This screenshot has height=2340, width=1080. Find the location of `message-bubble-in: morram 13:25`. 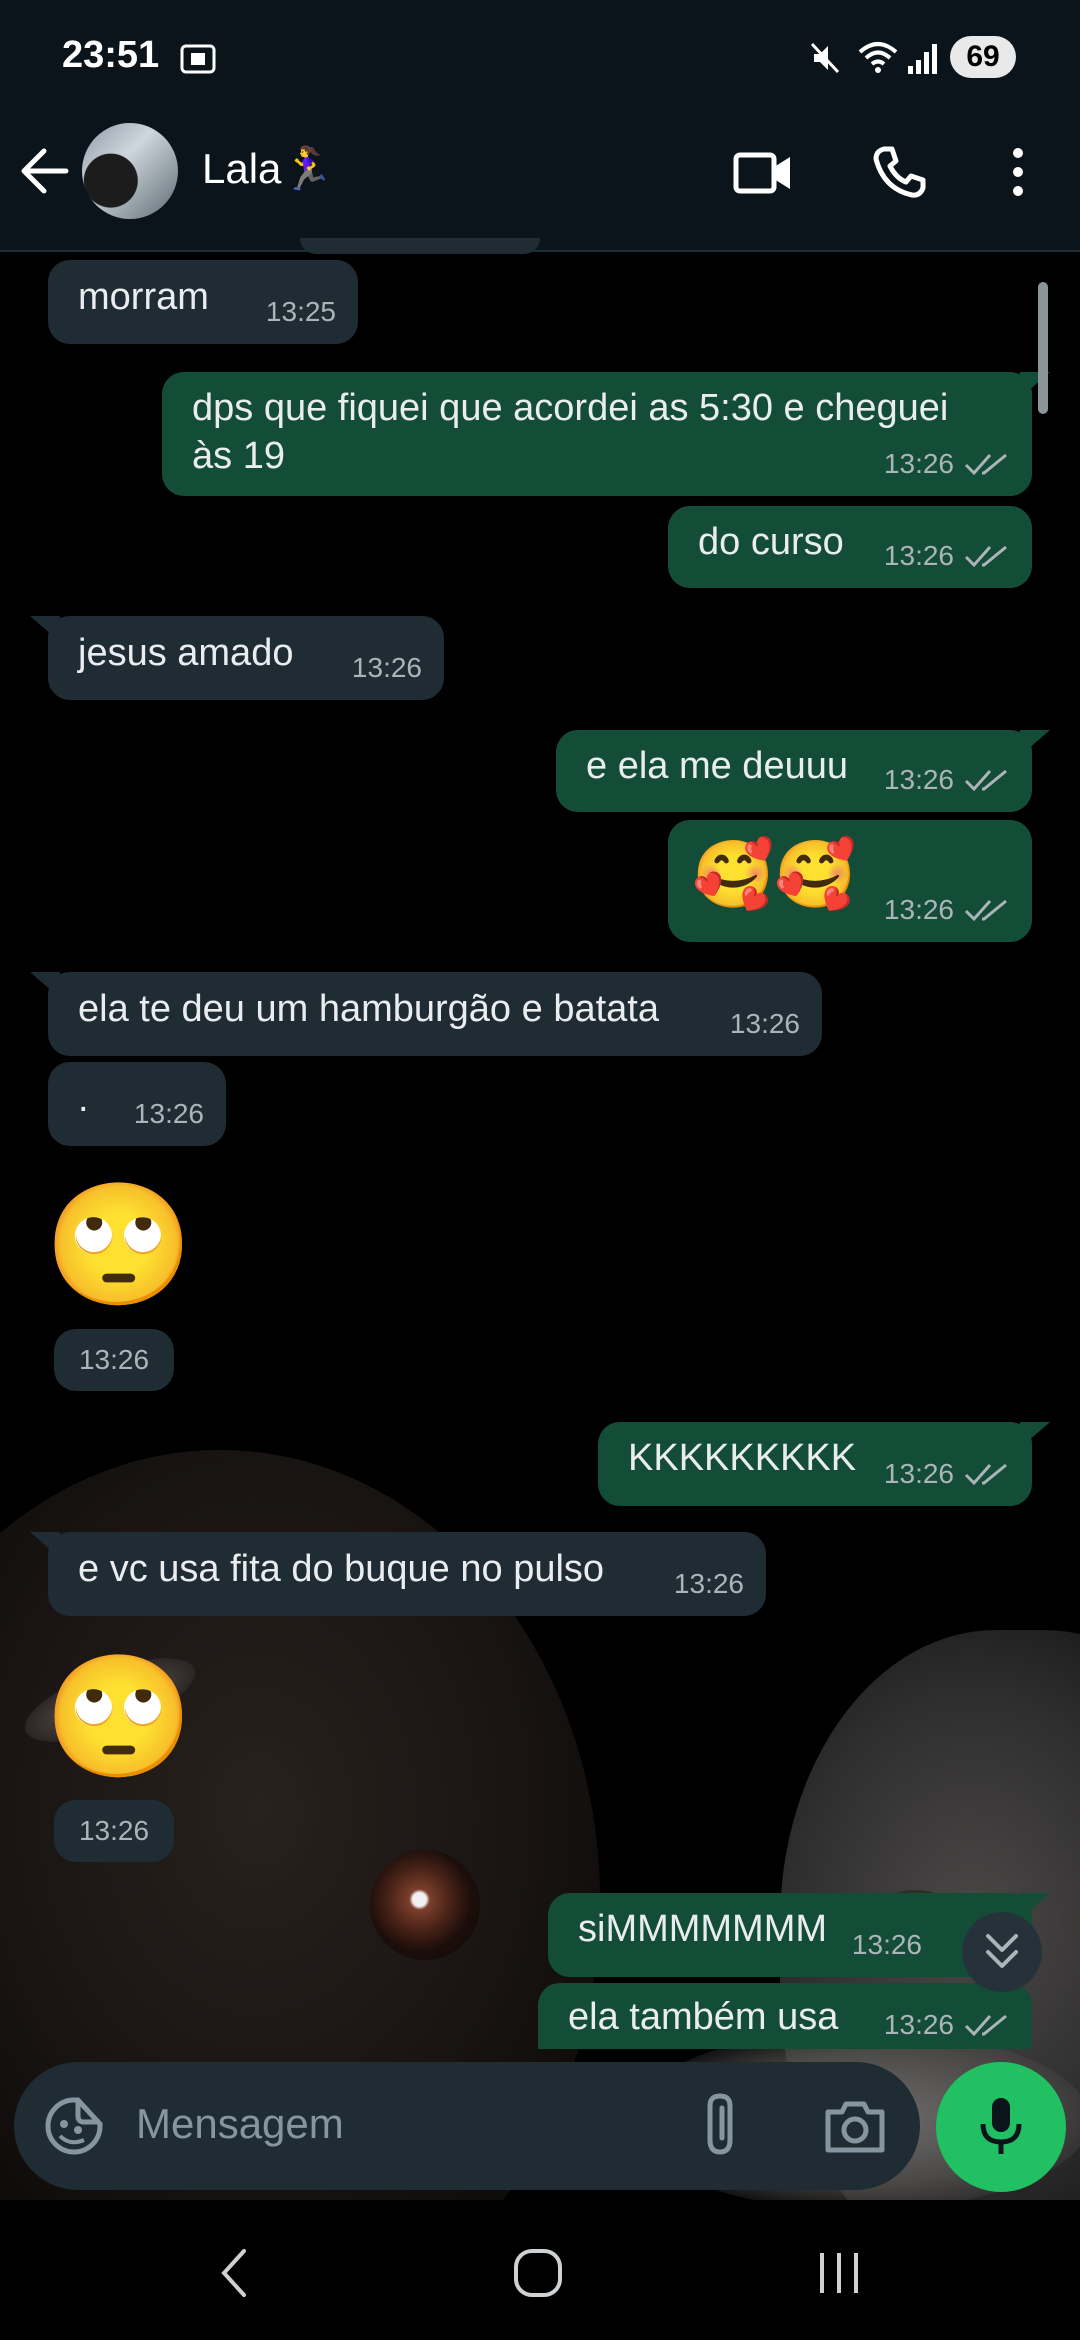

message-bubble-in: morram 13:25 is located at coordinates (203, 302).